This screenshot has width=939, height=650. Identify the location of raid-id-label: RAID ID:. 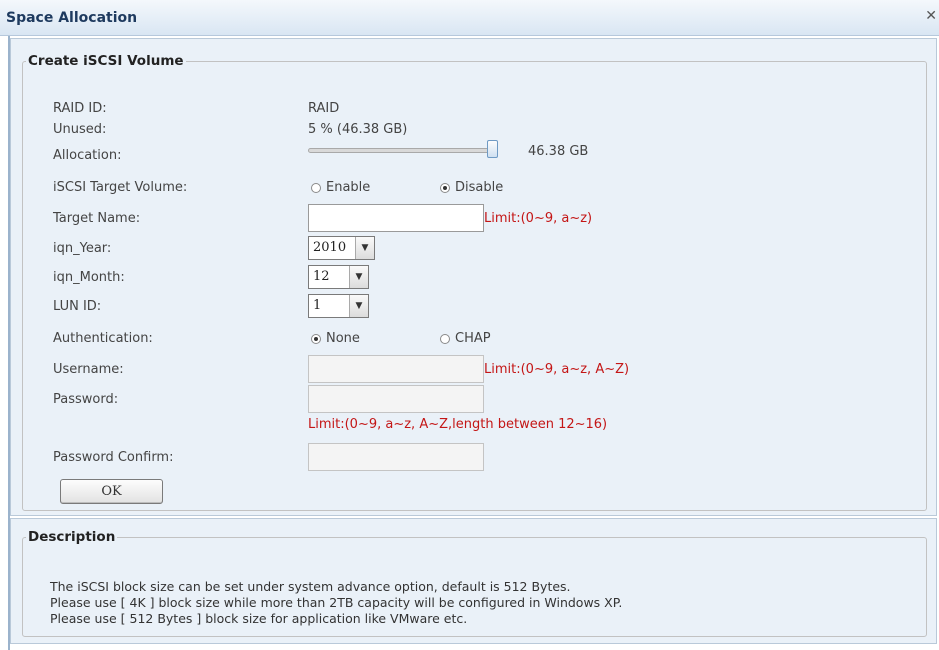
(80, 108).